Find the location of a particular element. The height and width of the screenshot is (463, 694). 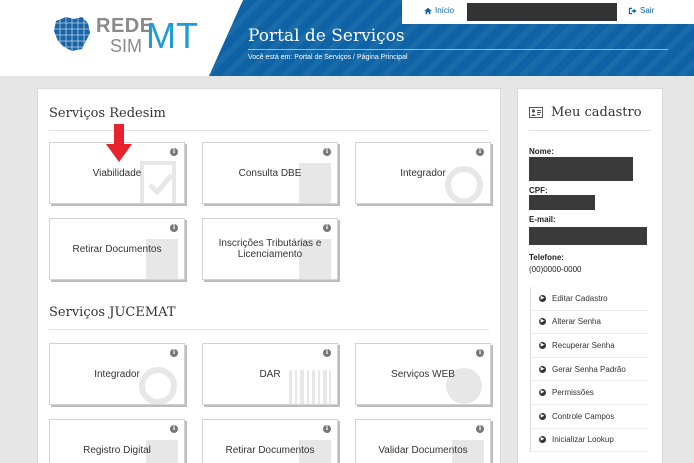

cadastro-divider is located at coordinates (590, 130).